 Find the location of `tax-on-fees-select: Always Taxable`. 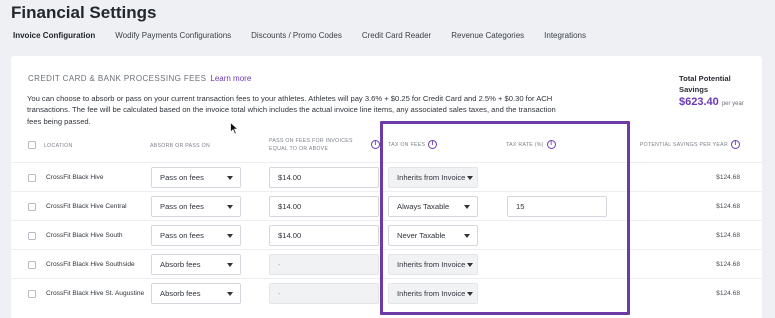

tax-on-fees-select: Always Taxable is located at coordinates (433, 206).